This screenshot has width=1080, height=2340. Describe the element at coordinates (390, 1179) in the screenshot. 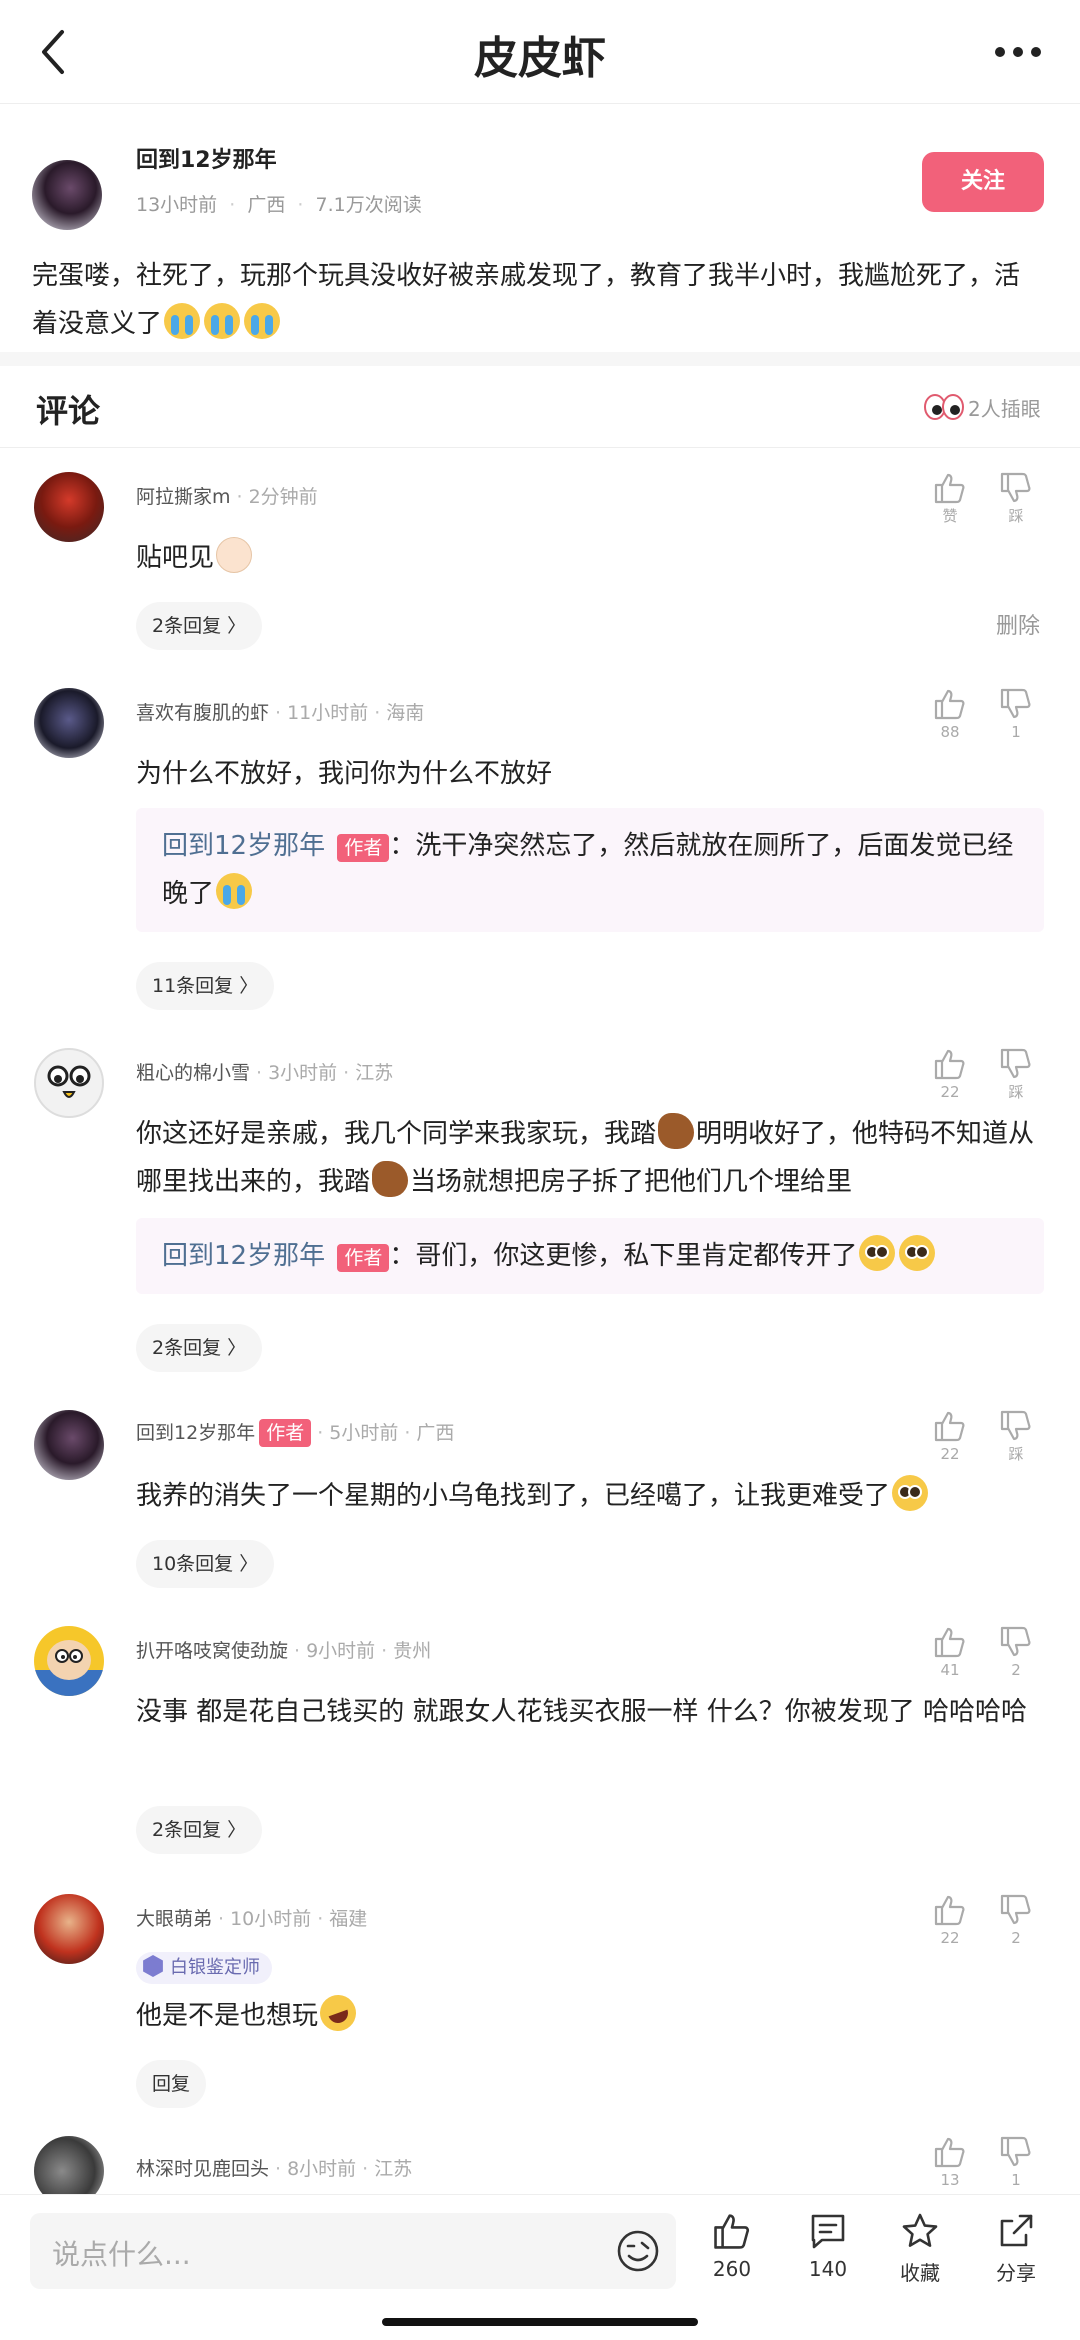

I see `horse-emoji-icon` at that location.